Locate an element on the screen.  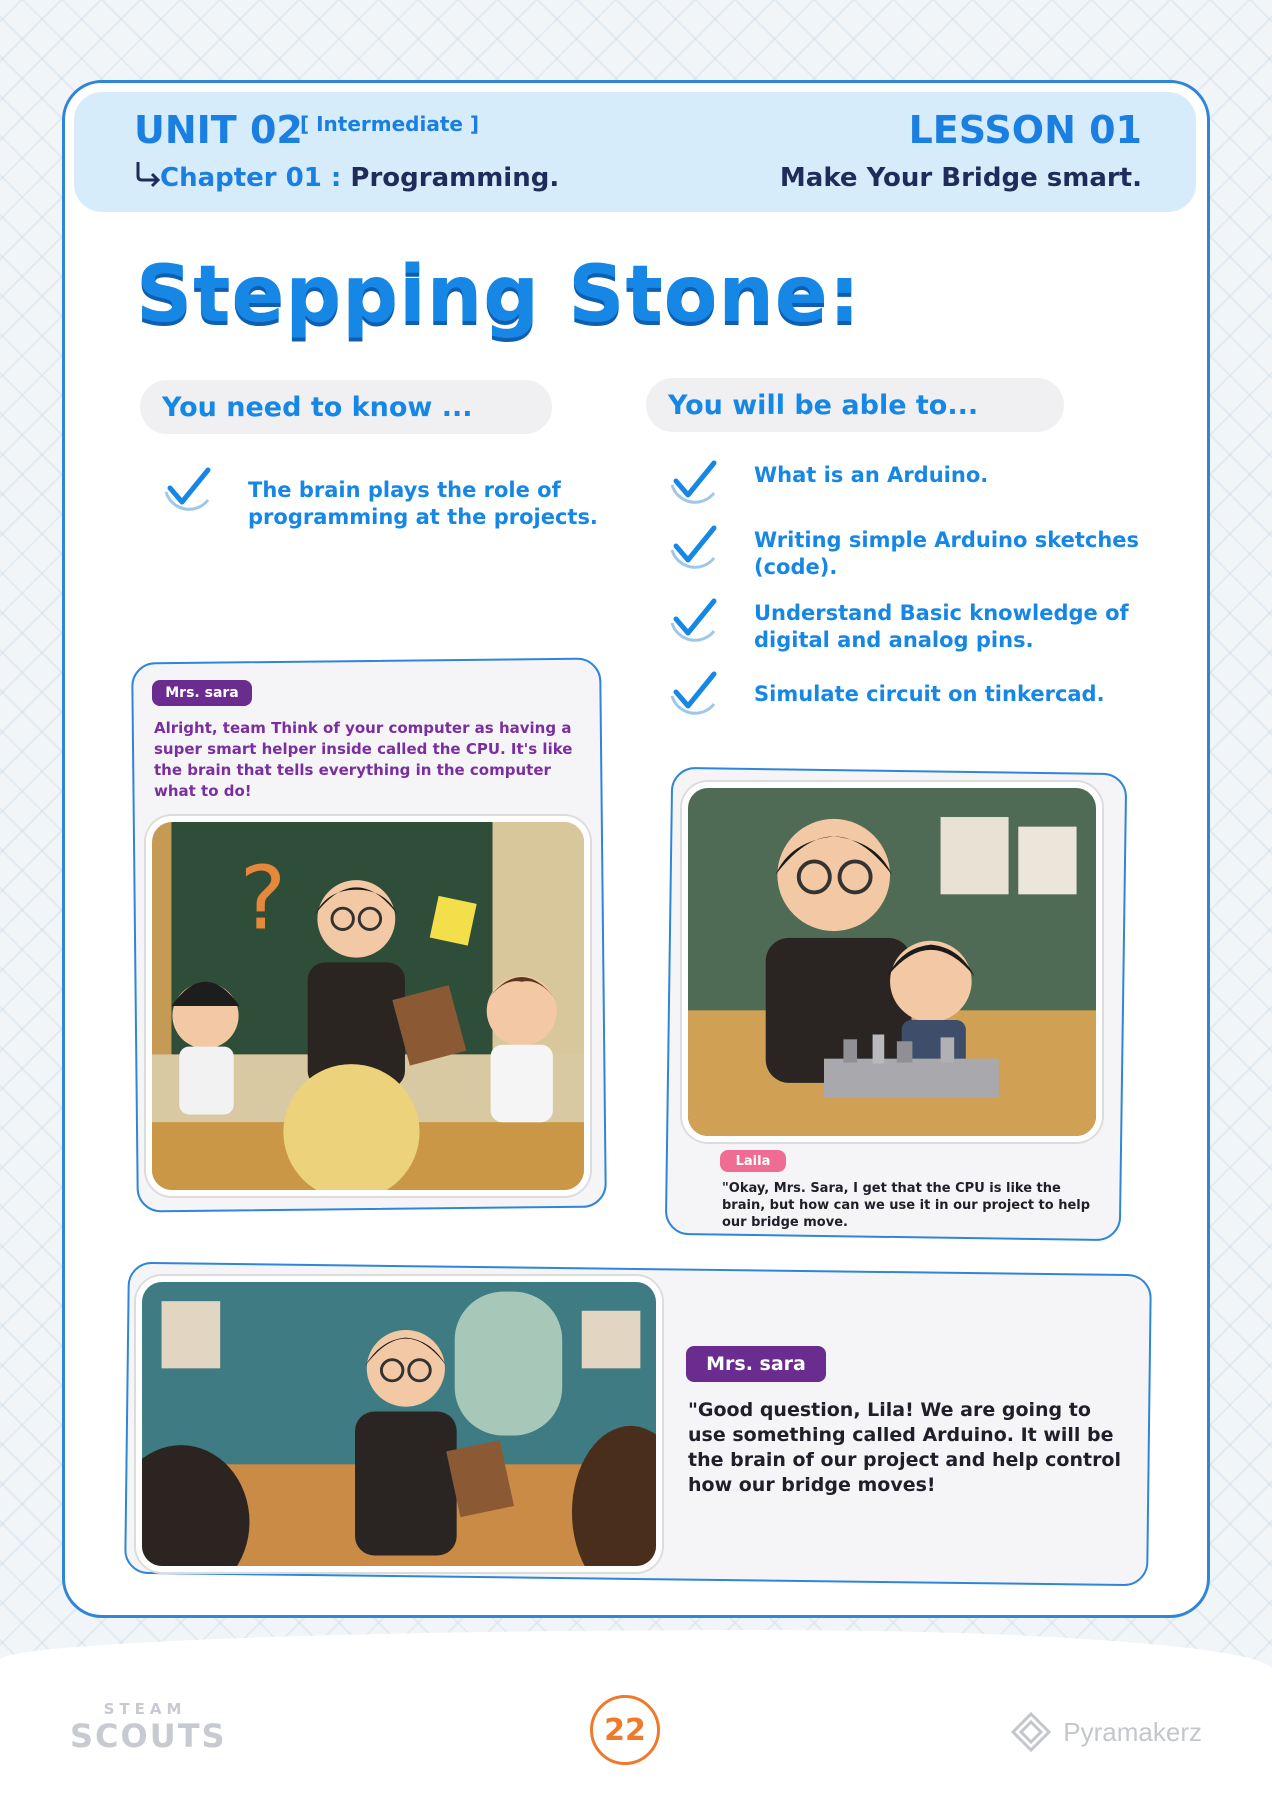
chapter-name: Programming. is located at coordinates (455, 178).